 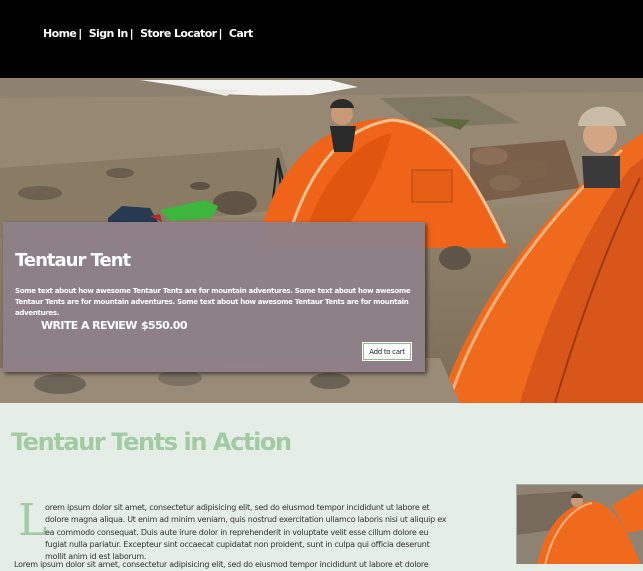 What do you see at coordinates (33, 520) in the screenshot?
I see `drop-cap: L` at bounding box center [33, 520].